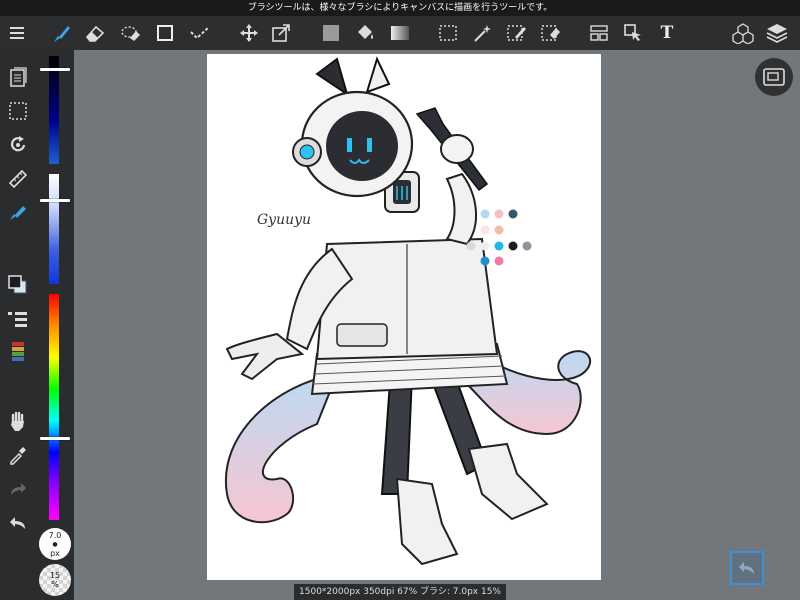 The image size is (800, 600). I want to click on brightness-handle, so click(55, 69).